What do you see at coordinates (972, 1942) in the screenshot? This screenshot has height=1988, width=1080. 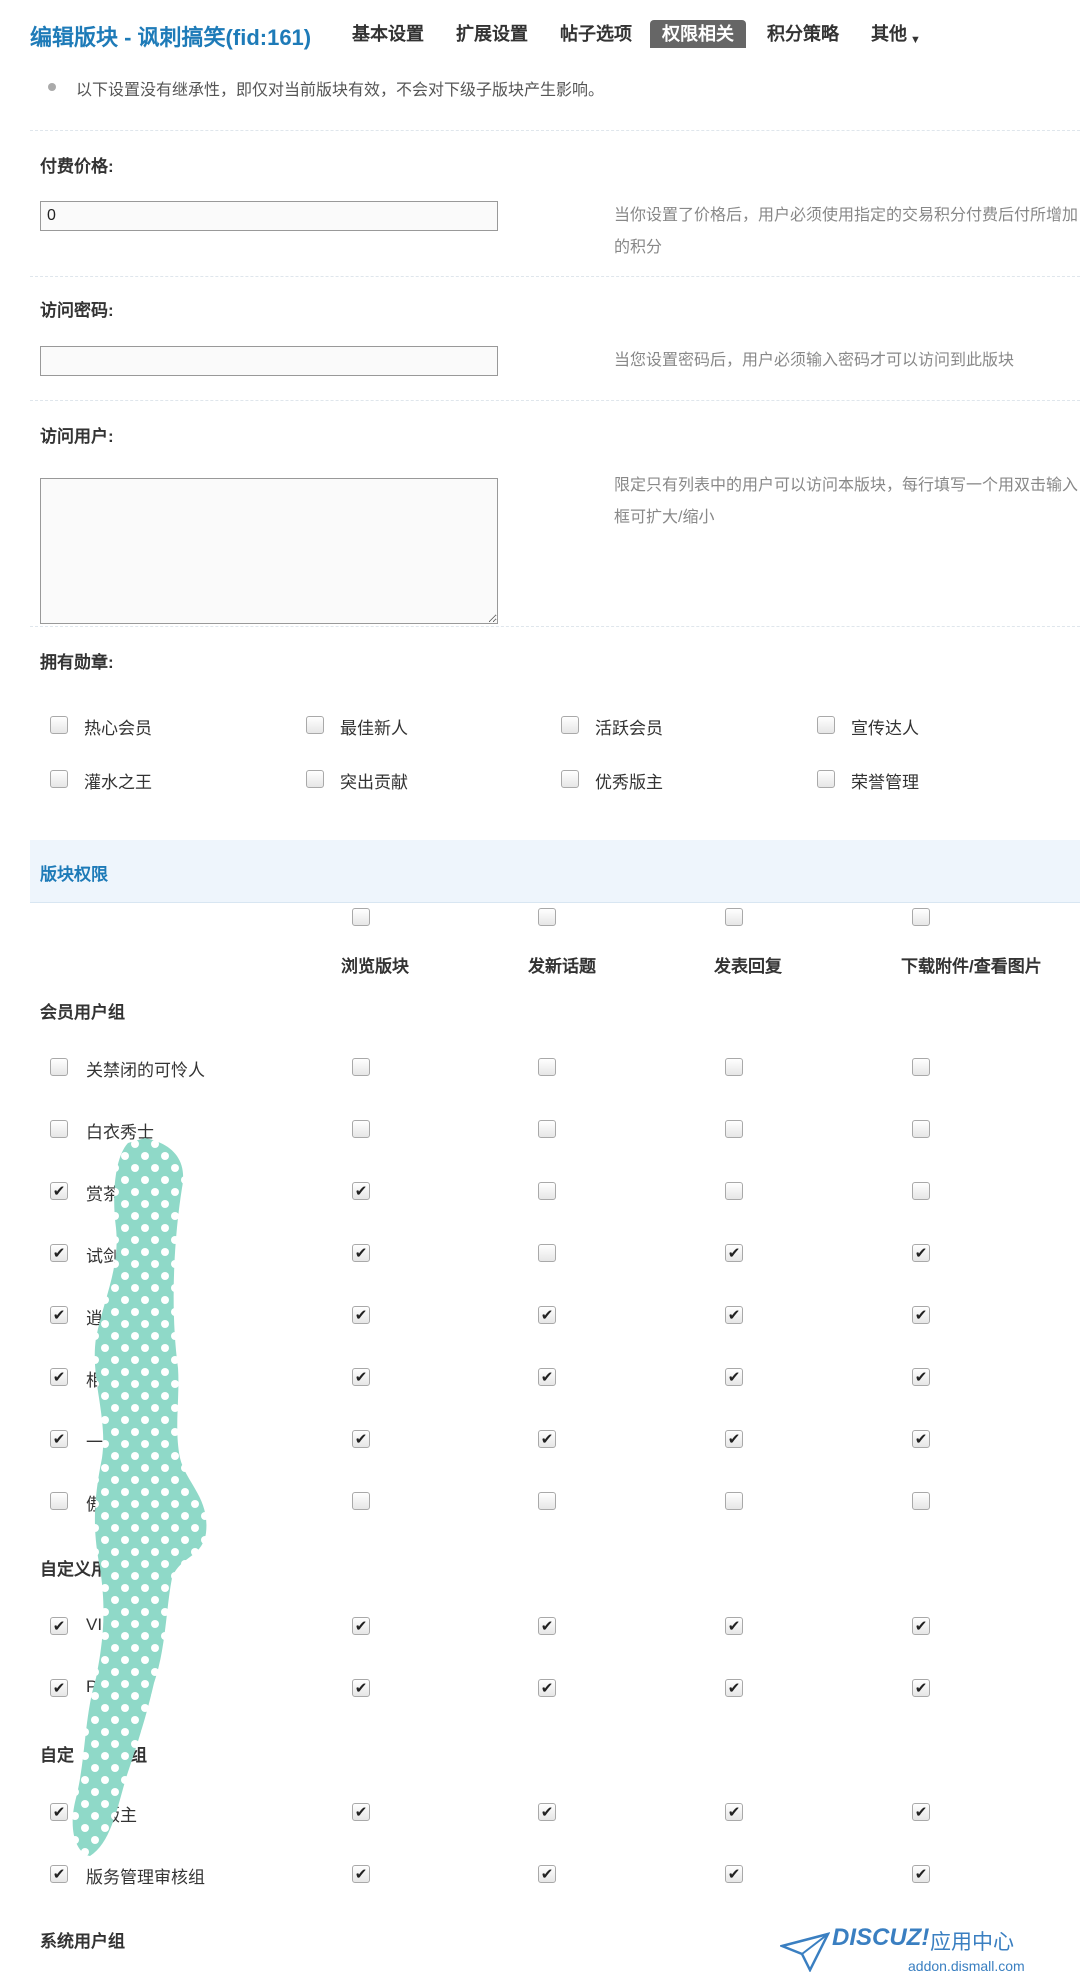 I see `watermark-subtitle: 应用中心` at bounding box center [972, 1942].